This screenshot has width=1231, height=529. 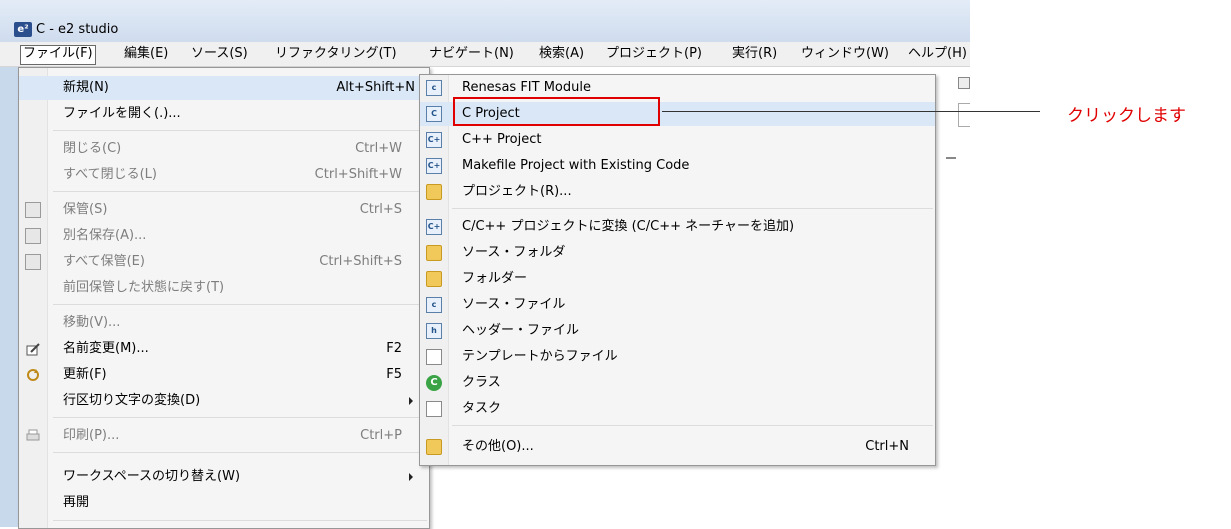 I want to click on menu-item-label: フォルダー, so click(x=495, y=278).